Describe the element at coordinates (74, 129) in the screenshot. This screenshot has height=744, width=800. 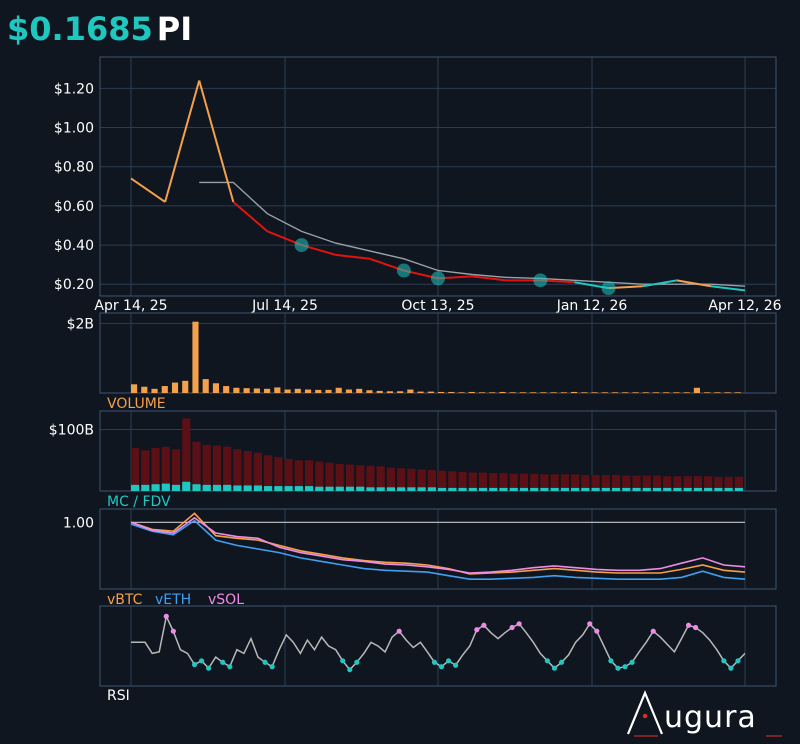
I see `price-ytick-4: $1.00` at that location.